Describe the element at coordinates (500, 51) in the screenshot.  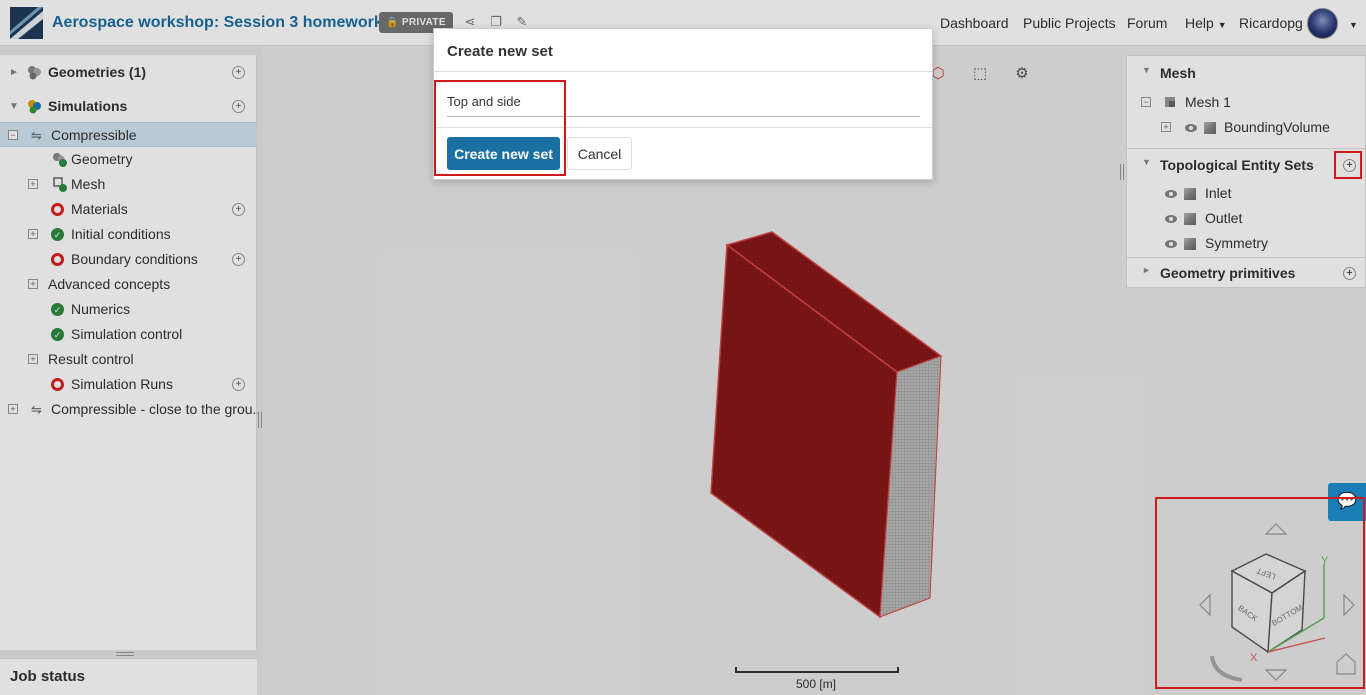
I see `dialog-title: Create new set` at that location.